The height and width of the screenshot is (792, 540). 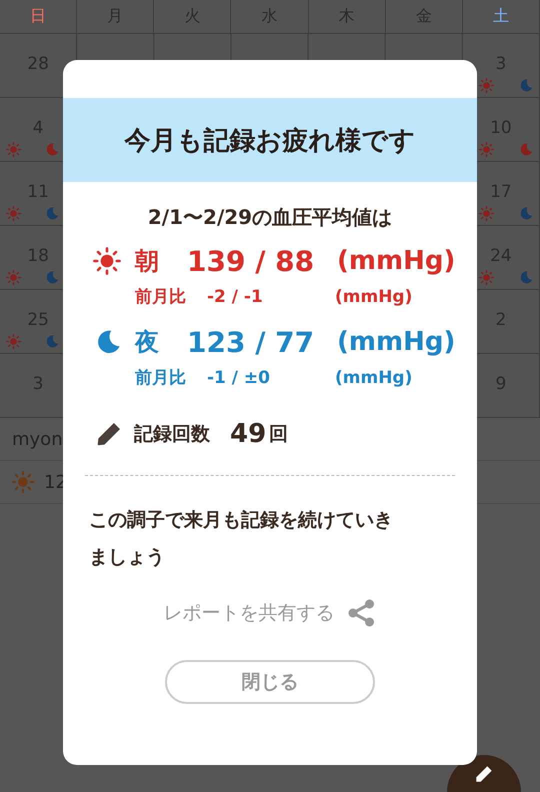 I want to click on close-button: 閉じる, so click(x=270, y=682).